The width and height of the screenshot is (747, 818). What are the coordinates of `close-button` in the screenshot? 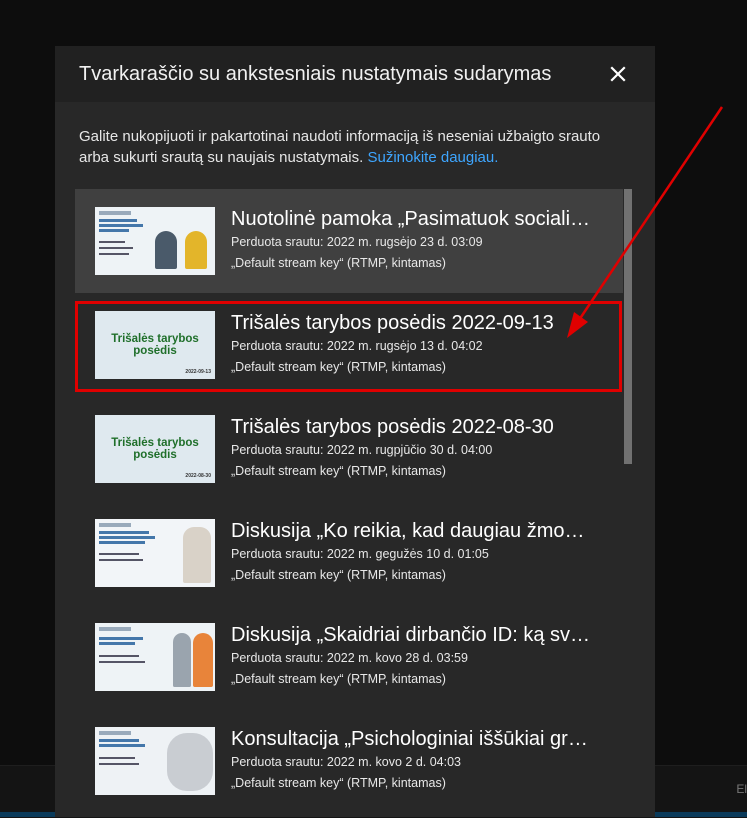 It's located at (618, 74).